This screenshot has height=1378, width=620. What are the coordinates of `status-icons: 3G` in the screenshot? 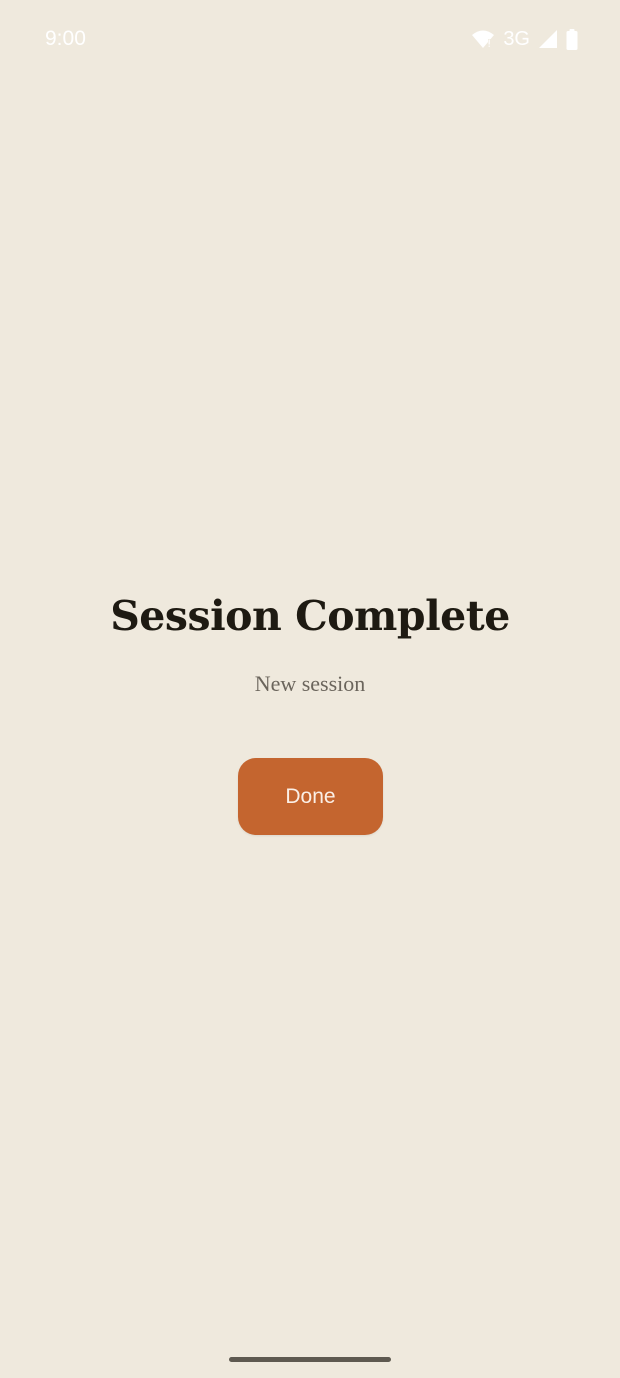 It's located at (524, 39).